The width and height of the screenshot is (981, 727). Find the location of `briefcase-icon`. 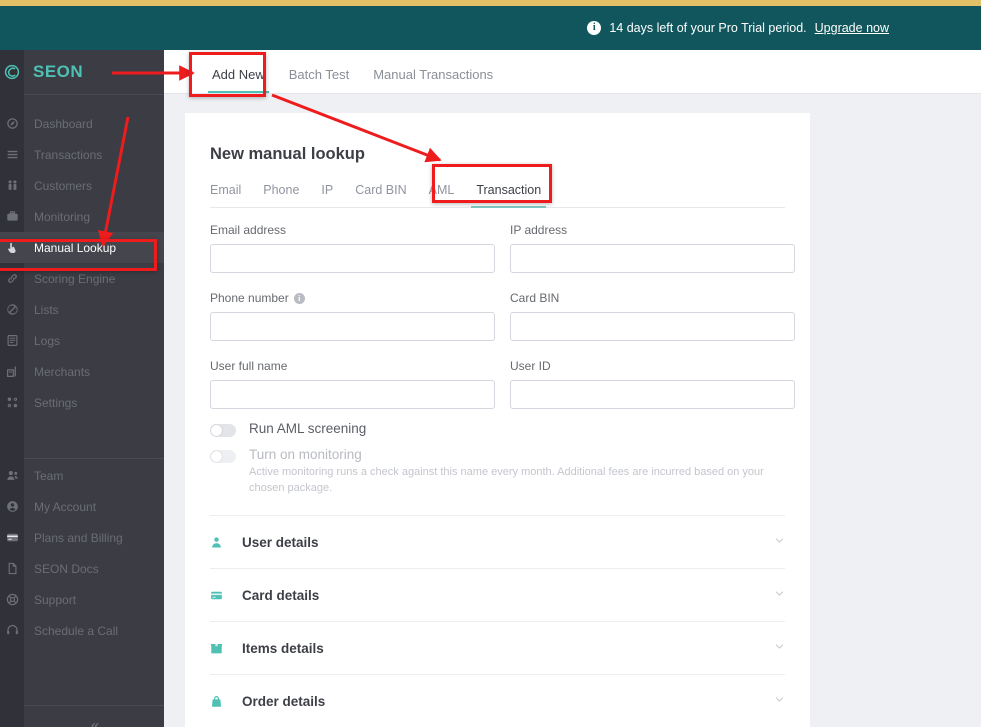

briefcase-icon is located at coordinates (12, 216).